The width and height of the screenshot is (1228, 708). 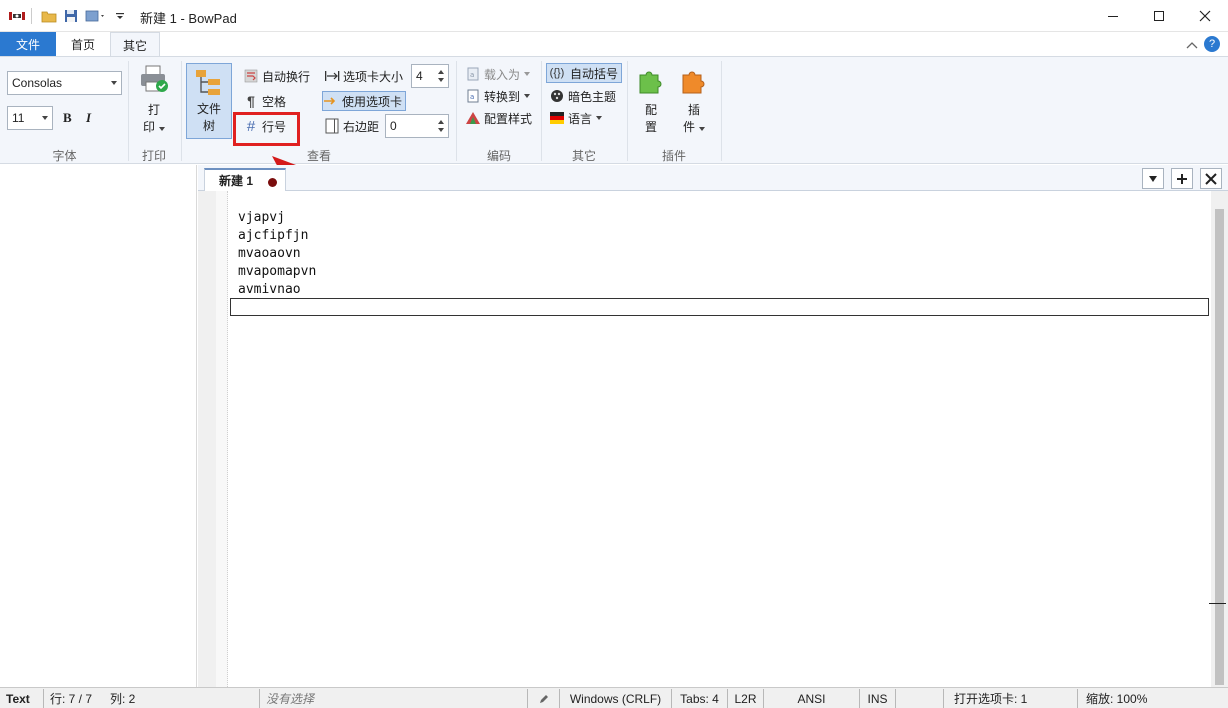 I want to click on dark-theme-icon, so click(x=557, y=96).